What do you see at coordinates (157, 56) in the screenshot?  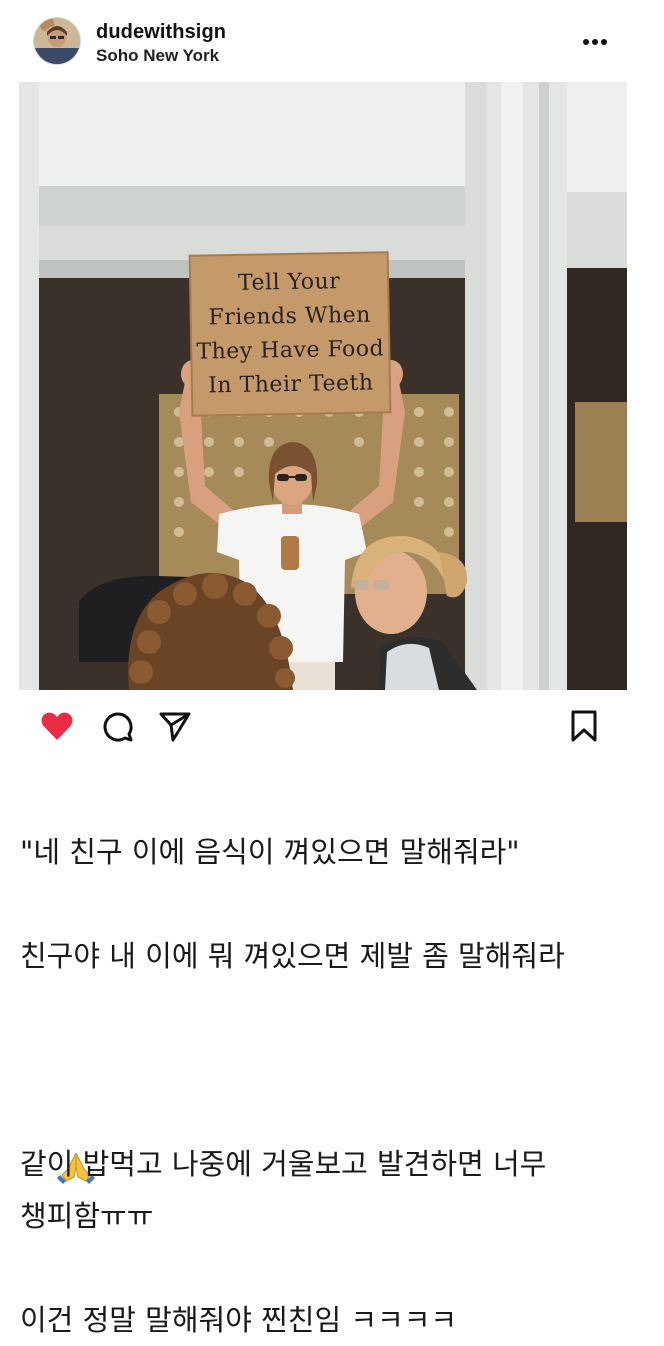 I see `location: Soho New York` at bounding box center [157, 56].